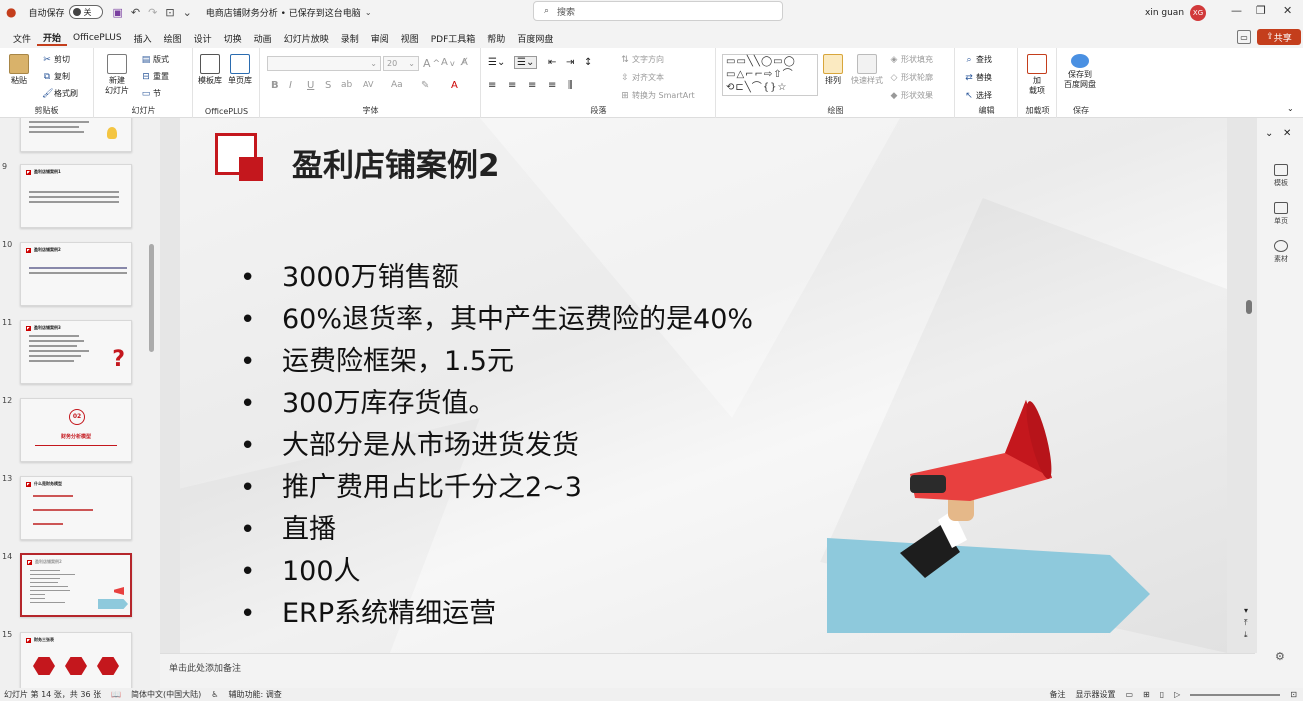  What do you see at coordinates (770, 75) in the screenshot?
I see `shapes-gallery: ▭▭╲╲◯▭◯ ▭△⌐⌐⇨⇧⌒ ⟲⊏╲⌒{}☆` at bounding box center [770, 75].